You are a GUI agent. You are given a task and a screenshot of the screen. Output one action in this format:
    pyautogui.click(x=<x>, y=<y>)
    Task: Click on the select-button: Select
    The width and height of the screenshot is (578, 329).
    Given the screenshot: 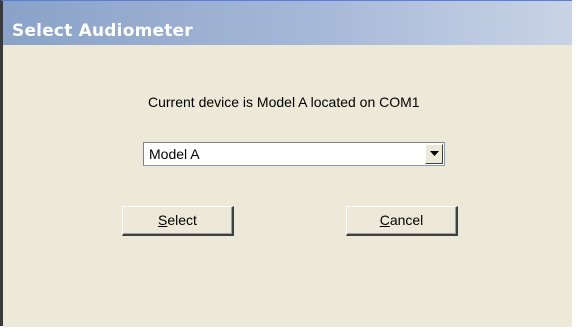 What is the action you would take?
    pyautogui.click(x=178, y=221)
    